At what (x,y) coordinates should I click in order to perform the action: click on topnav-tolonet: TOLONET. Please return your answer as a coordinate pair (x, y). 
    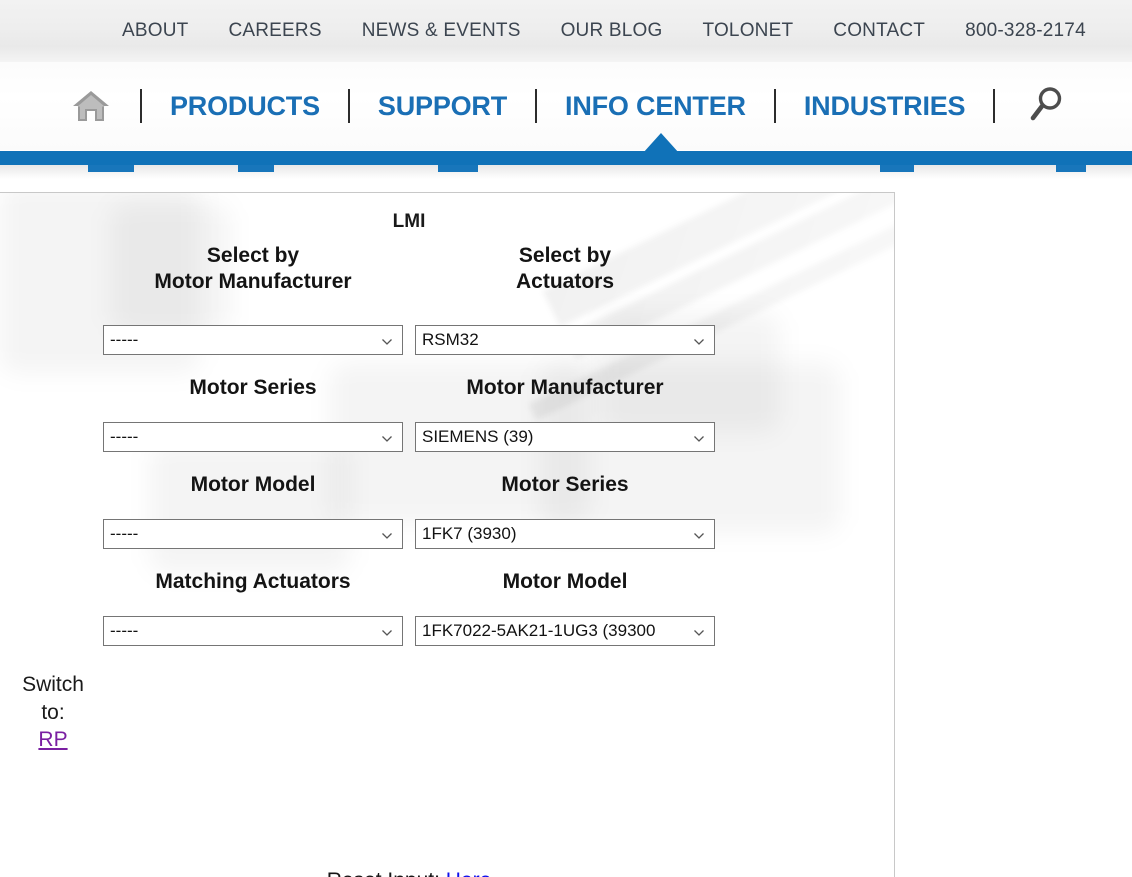
    Looking at the image, I should click on (747, 31).